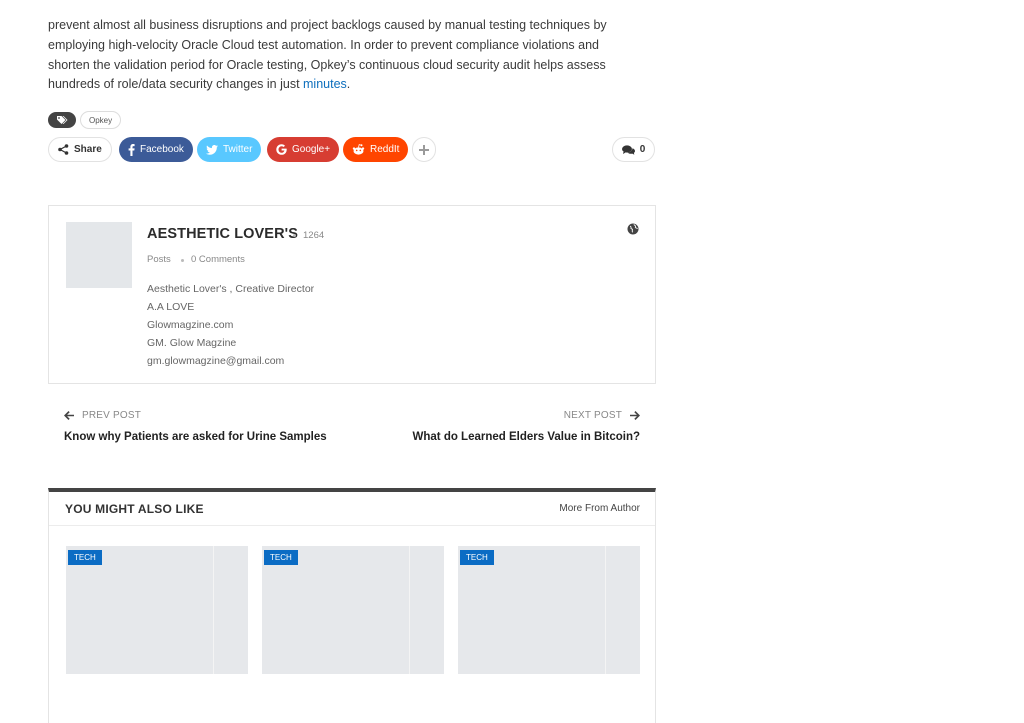  I want to click on tags-row: Opkey, so click(85, 120).